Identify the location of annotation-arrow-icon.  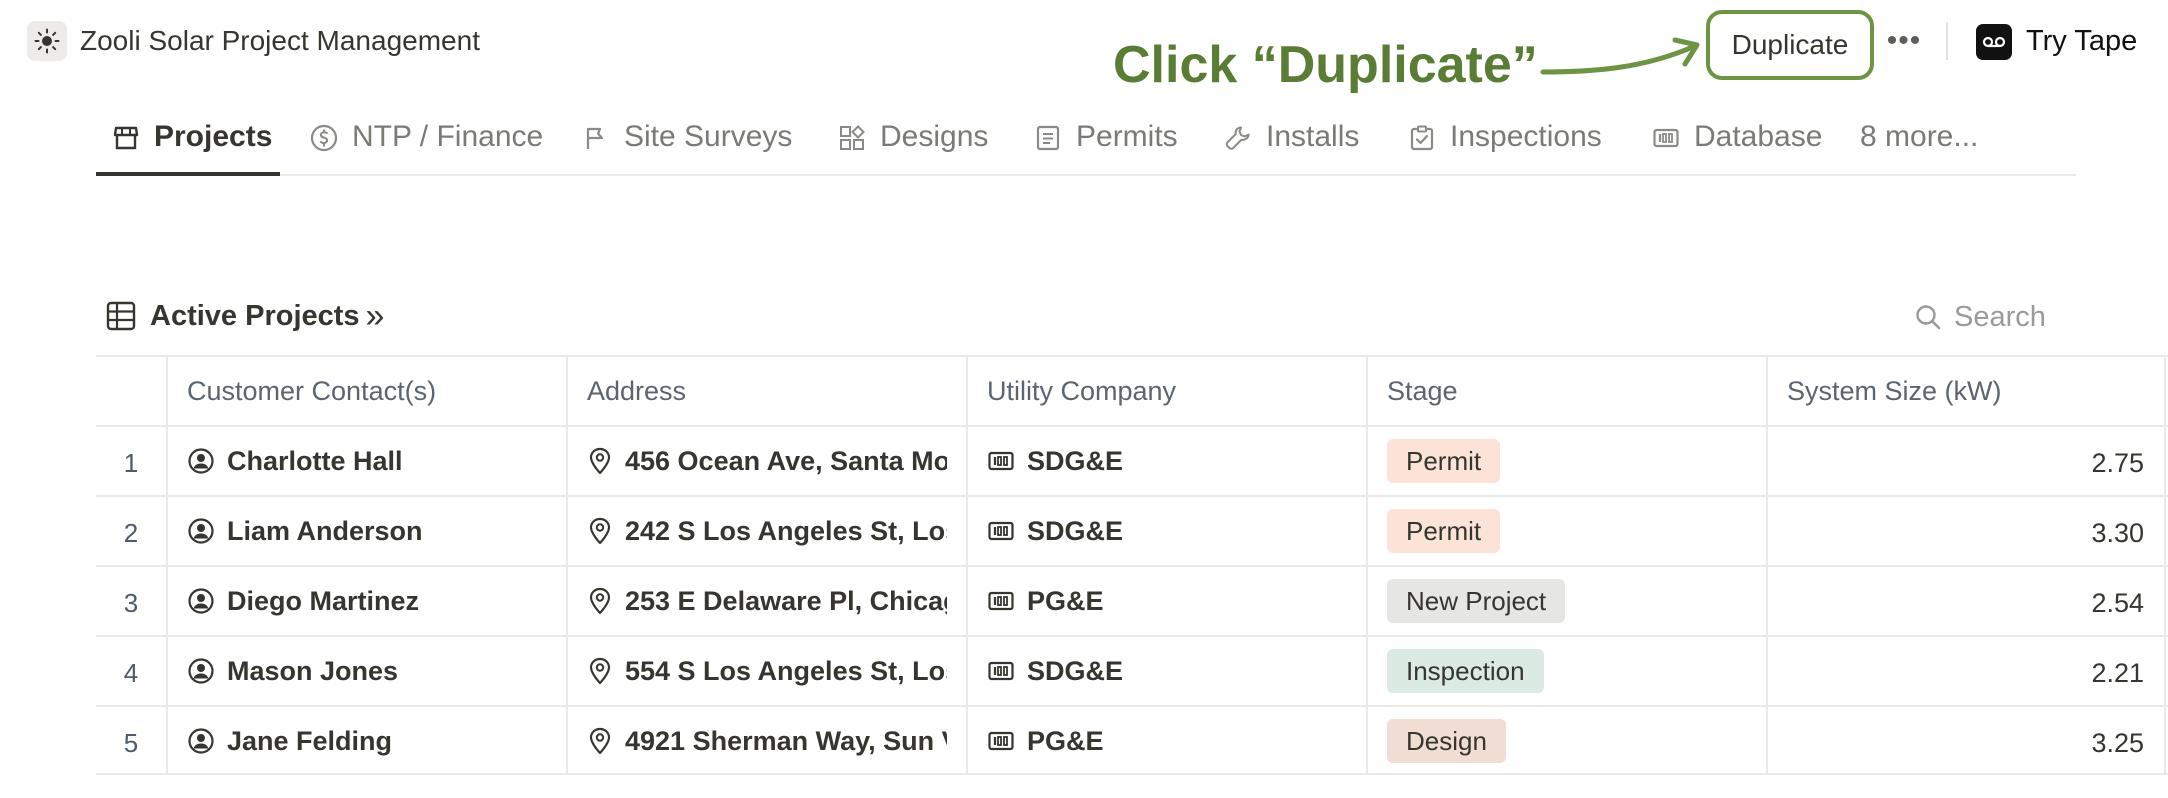
(1620, 56).